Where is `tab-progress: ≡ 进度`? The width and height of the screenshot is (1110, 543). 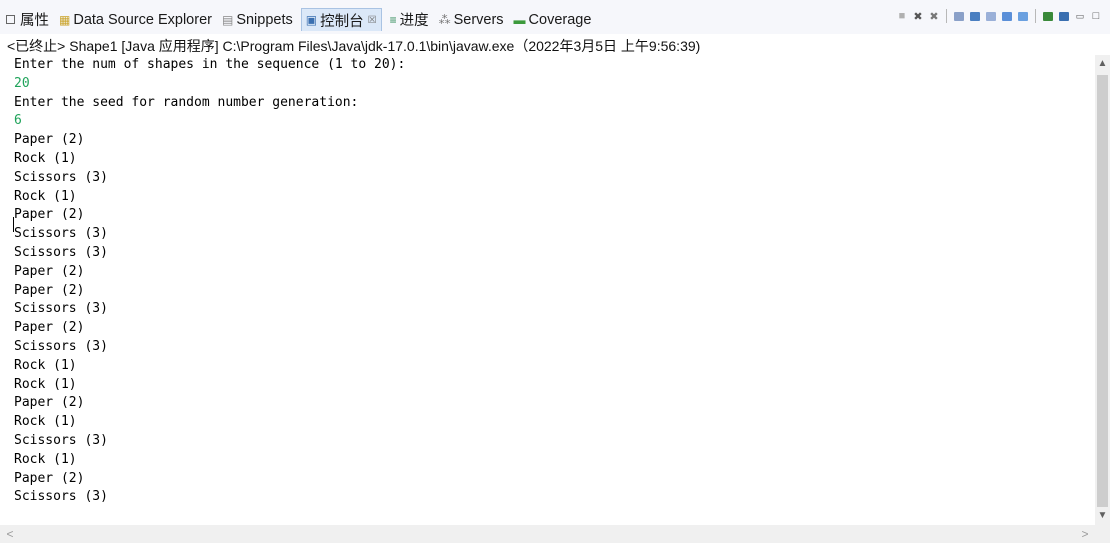 tab-progress: ≡ 进度 is located at coordinates (409, 20).